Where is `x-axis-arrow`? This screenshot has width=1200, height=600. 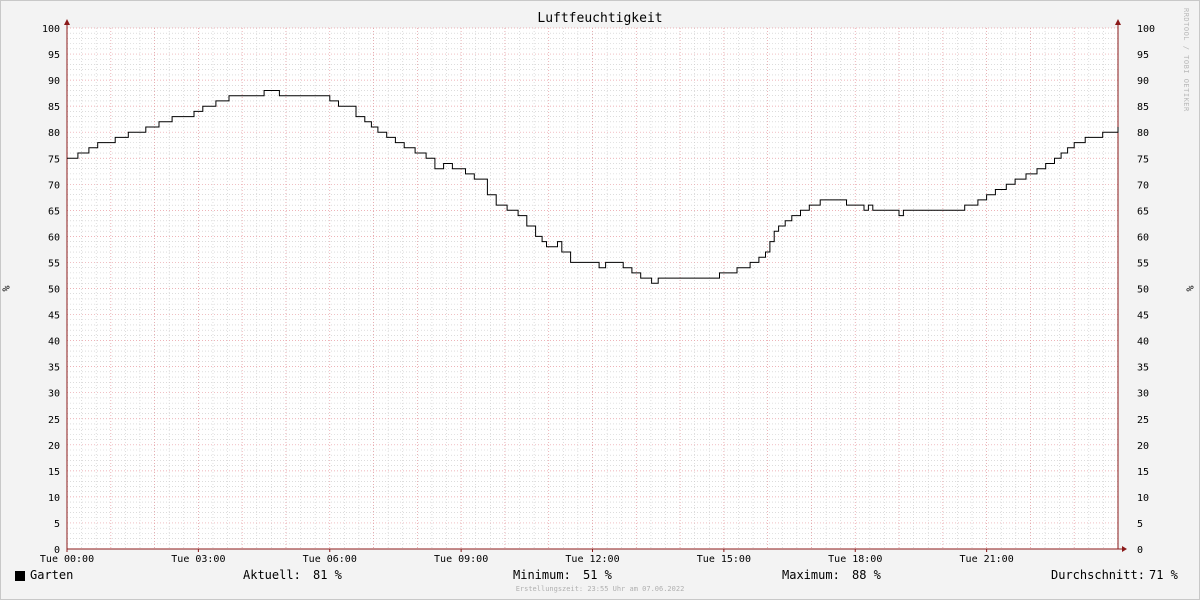
x-axis-arrow is located at coordinates (1124, 549).